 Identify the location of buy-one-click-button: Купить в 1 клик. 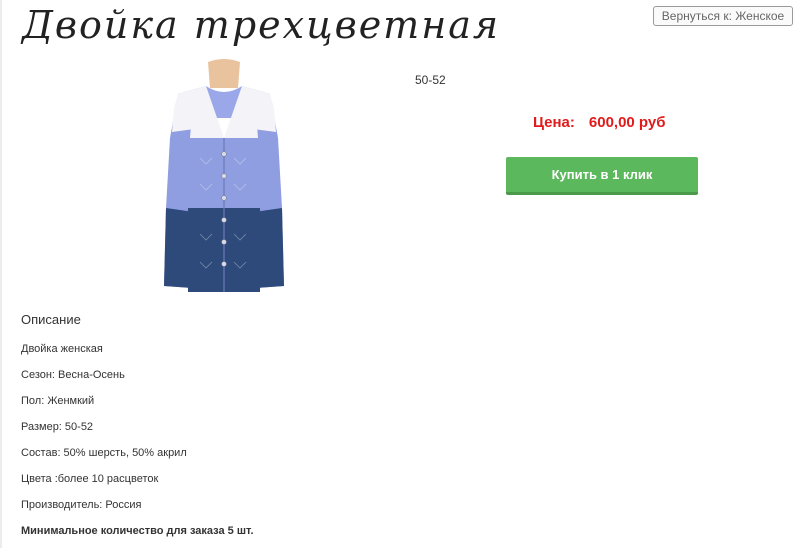
(602, 176).